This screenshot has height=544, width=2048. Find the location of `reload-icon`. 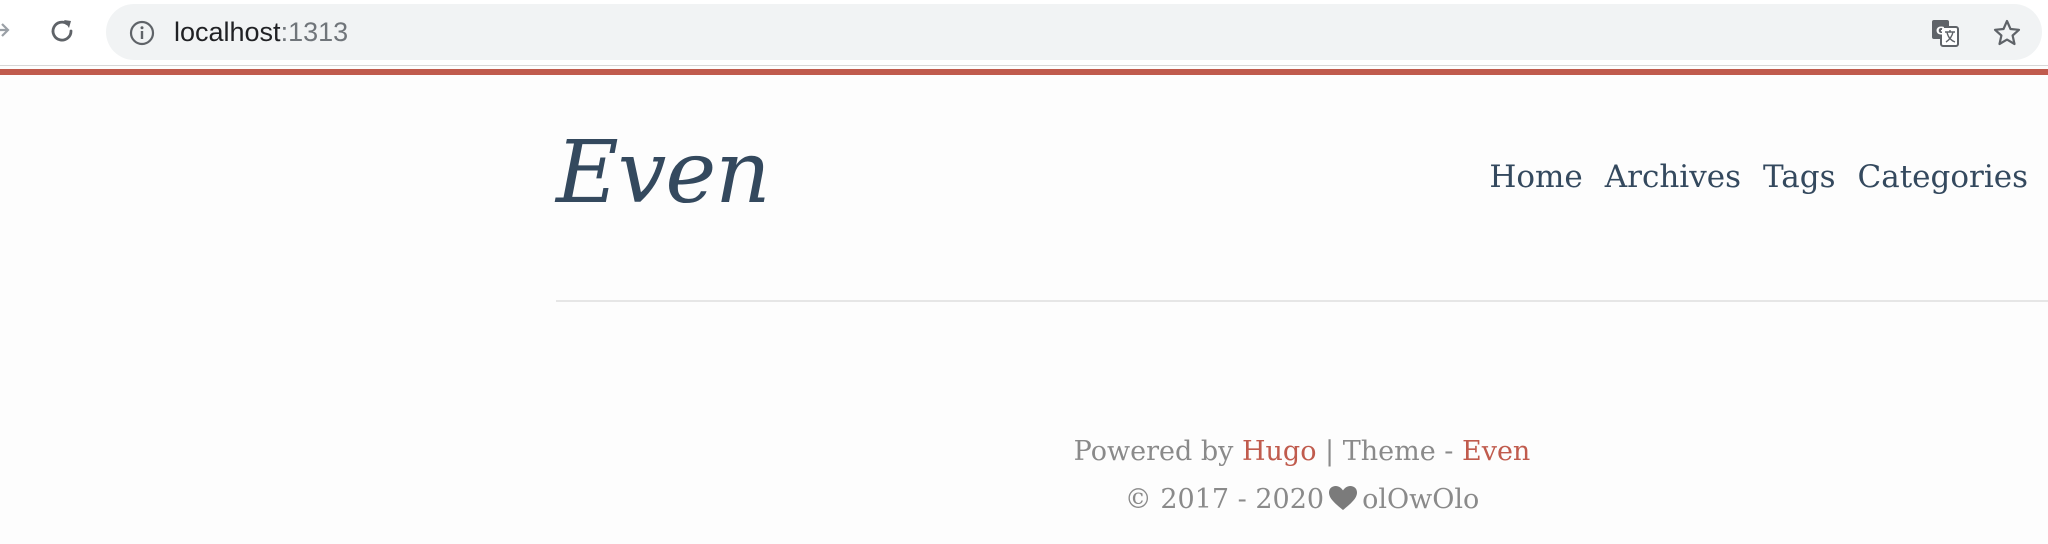

reload-icon is located at coordinates (62, 31).